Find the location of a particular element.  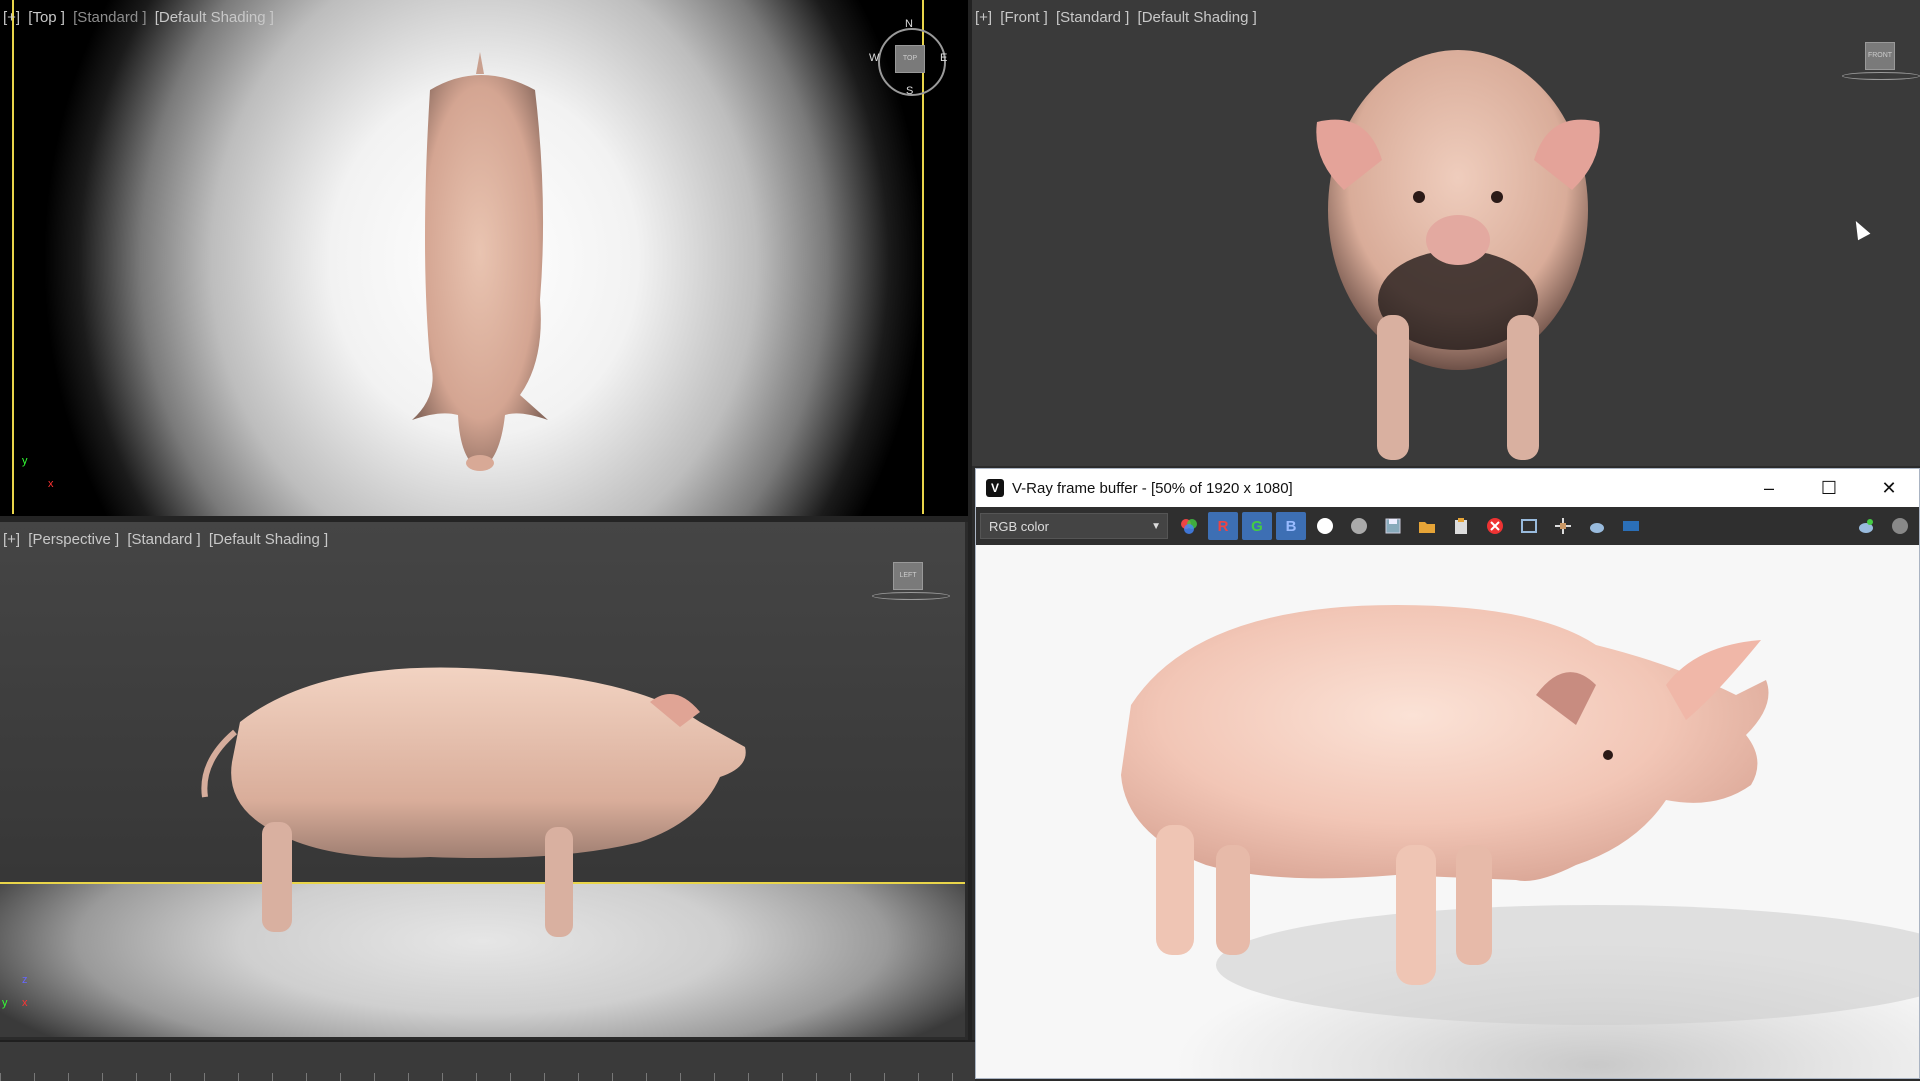

viewcube: LEFT is located at coordinates (908, 576).